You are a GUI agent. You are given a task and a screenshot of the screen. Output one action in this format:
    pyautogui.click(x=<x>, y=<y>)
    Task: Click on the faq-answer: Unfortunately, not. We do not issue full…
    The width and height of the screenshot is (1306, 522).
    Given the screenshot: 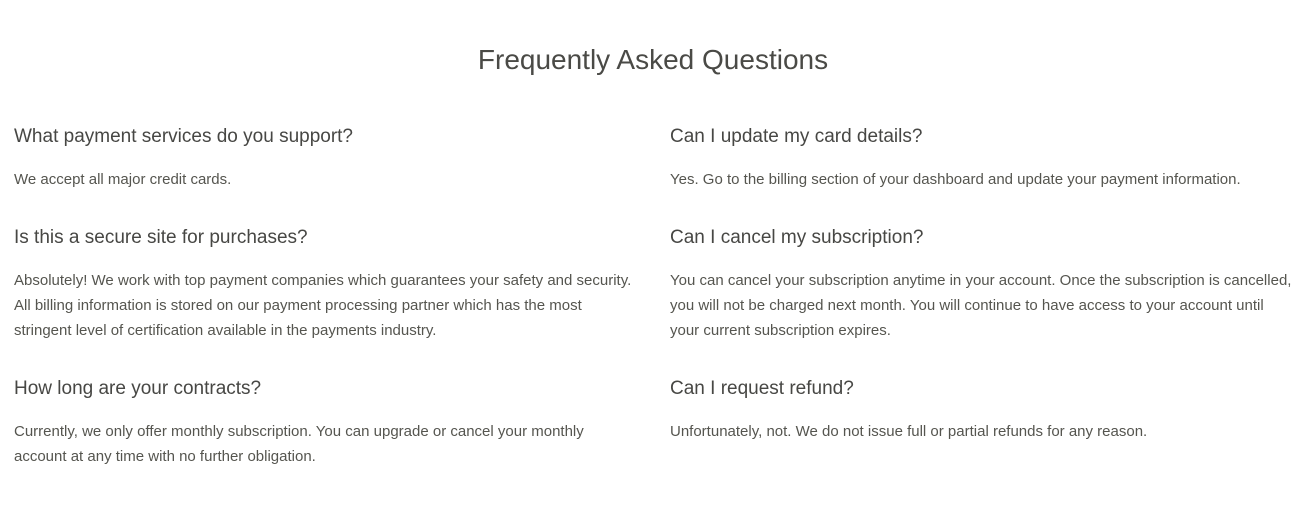 What is the action you would take?
    pyautogui.click(x=909, y=431)
    